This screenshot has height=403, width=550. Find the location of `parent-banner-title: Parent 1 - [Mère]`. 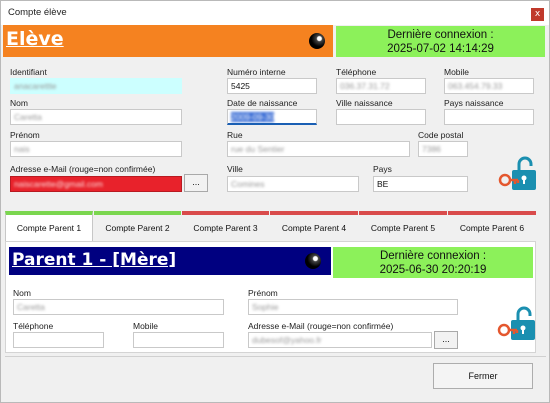

parent-banner-title: Parent 1 - [Mère] is located at coordinates (94, 260).